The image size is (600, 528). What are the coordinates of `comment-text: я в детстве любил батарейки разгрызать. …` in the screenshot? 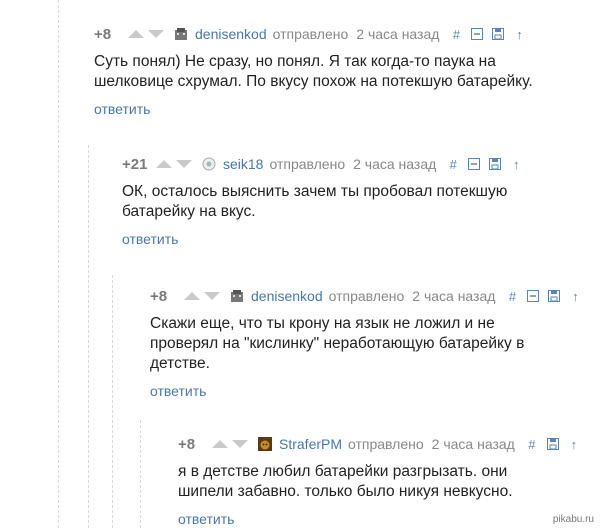 It's located at (345, 481).